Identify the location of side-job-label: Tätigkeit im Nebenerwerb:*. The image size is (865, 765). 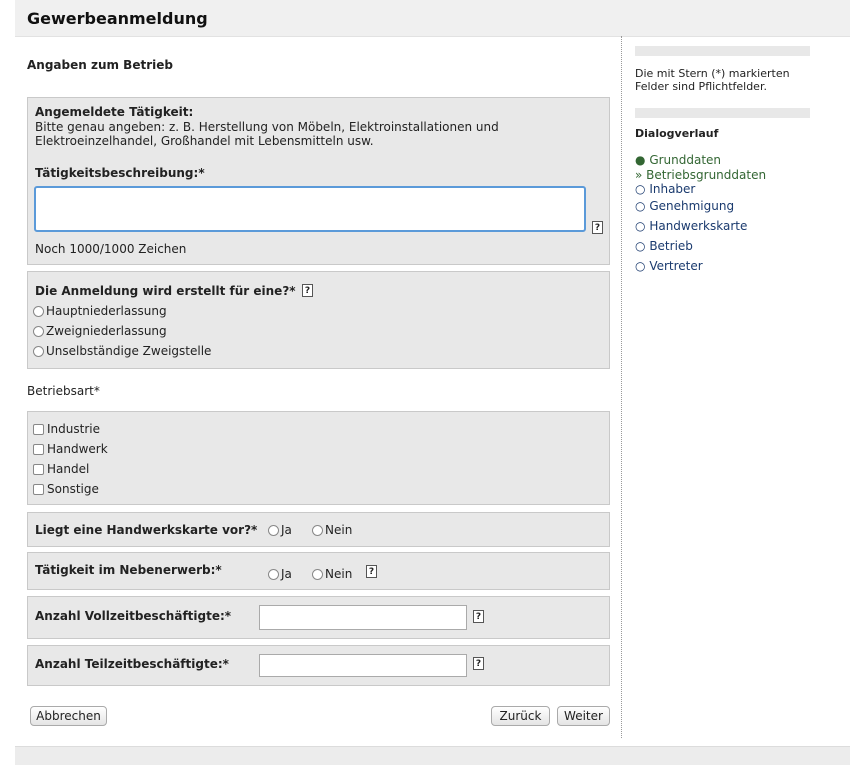
(128, 570).